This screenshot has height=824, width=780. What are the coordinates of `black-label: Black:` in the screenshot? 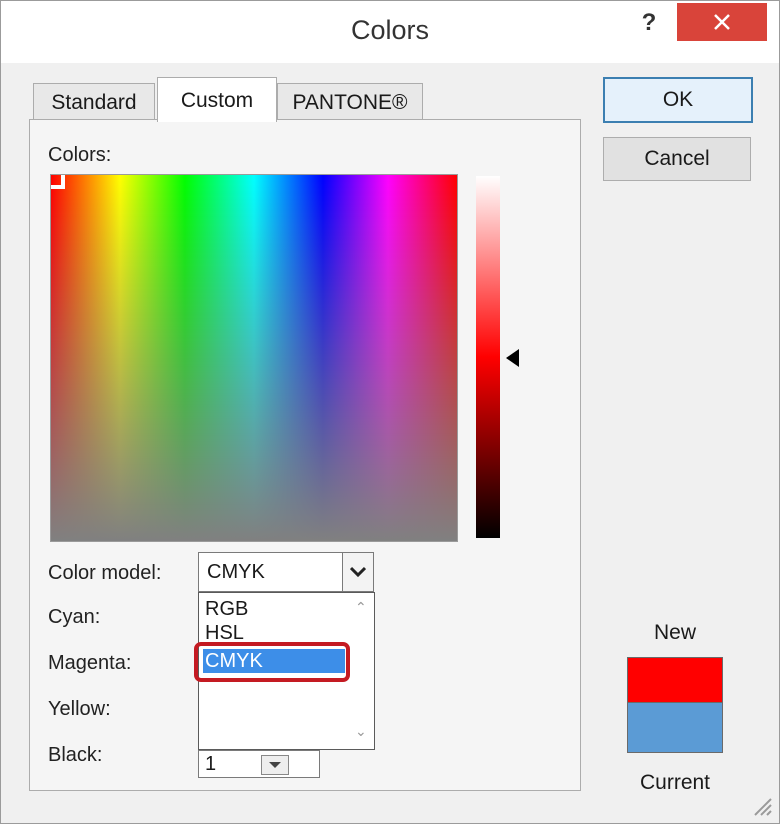 It's located at (75, 755).